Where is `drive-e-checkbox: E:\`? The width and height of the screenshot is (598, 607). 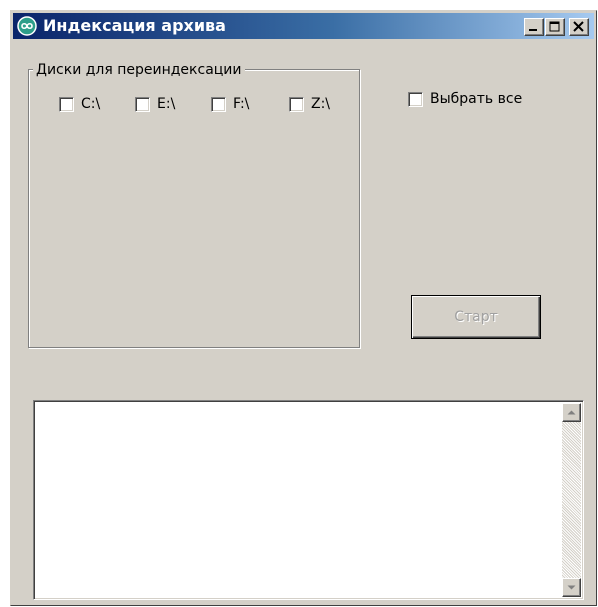 drive-e-checkbox: E:\ is located at coordinates (155, 104).